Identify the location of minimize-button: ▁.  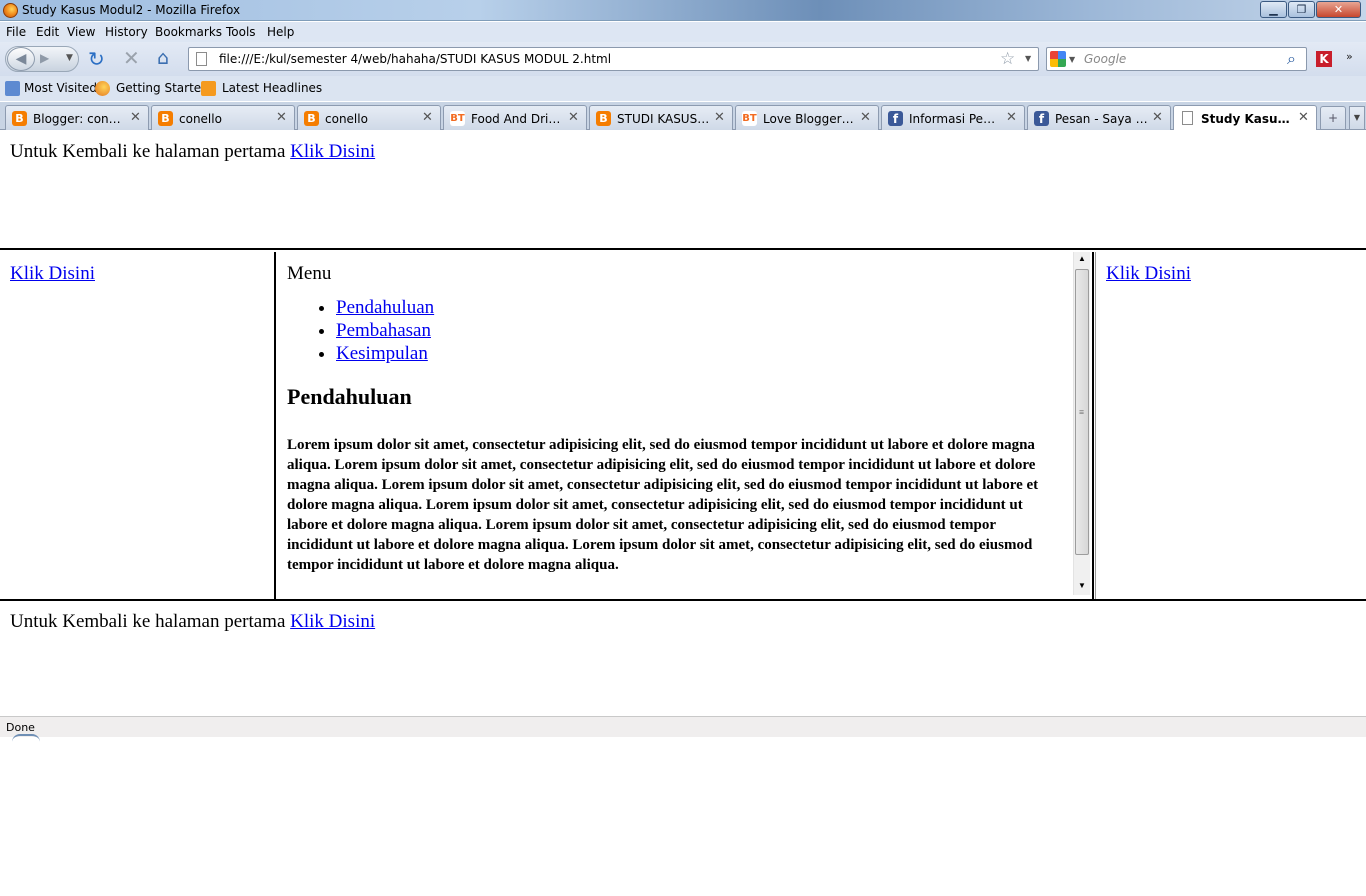
(1273, 9).